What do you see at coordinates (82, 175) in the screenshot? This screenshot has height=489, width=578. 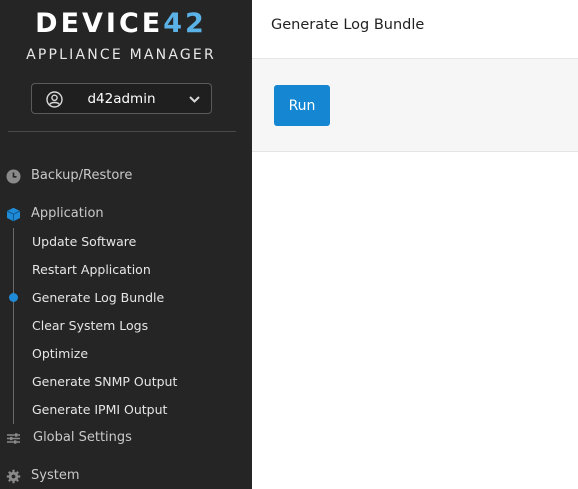 I see `sidebar-item-label: Backup/Restore` at bounding box center [82, 175].